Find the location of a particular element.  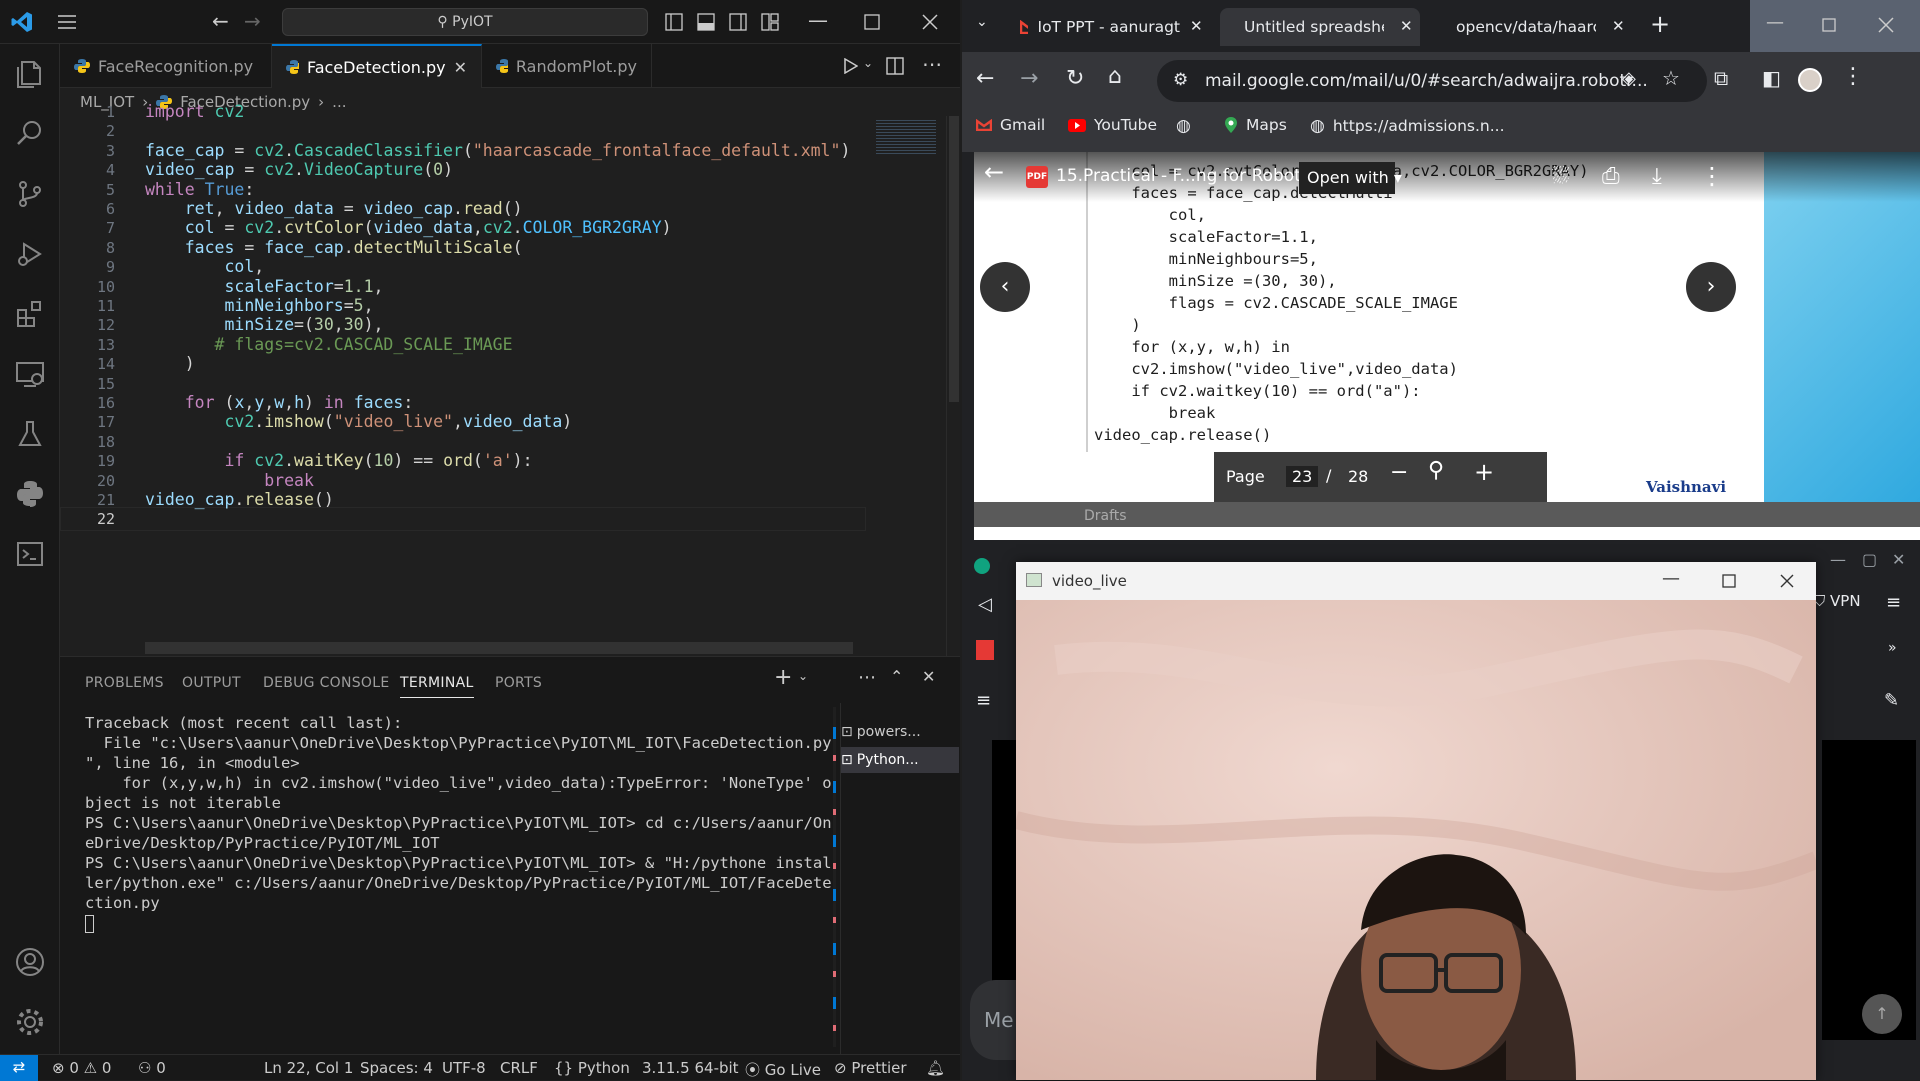

forward-arrow-icon: → is located at coordinates (252, 21).